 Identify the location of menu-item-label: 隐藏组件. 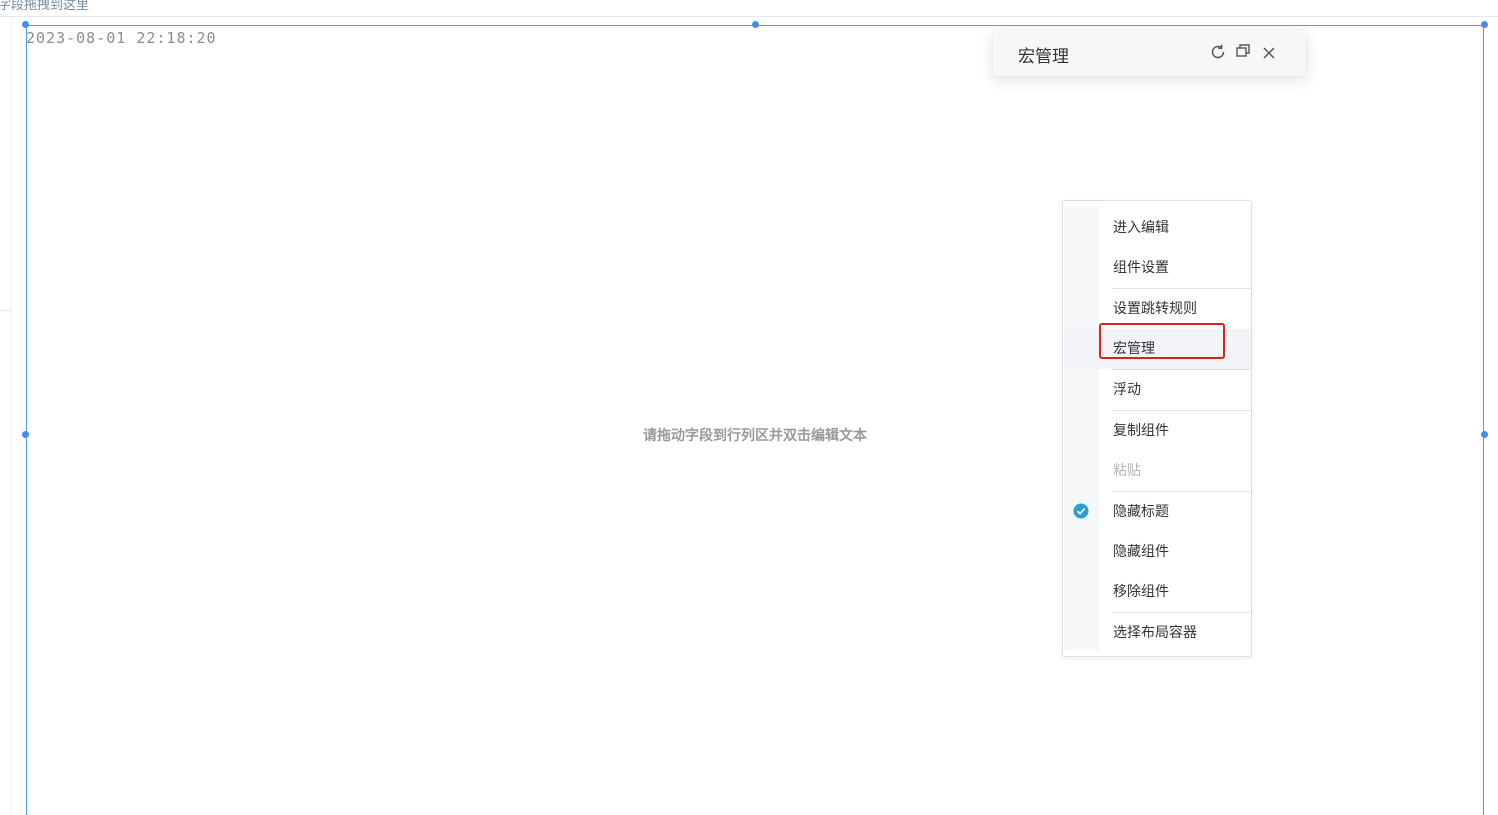
(1141, 552).